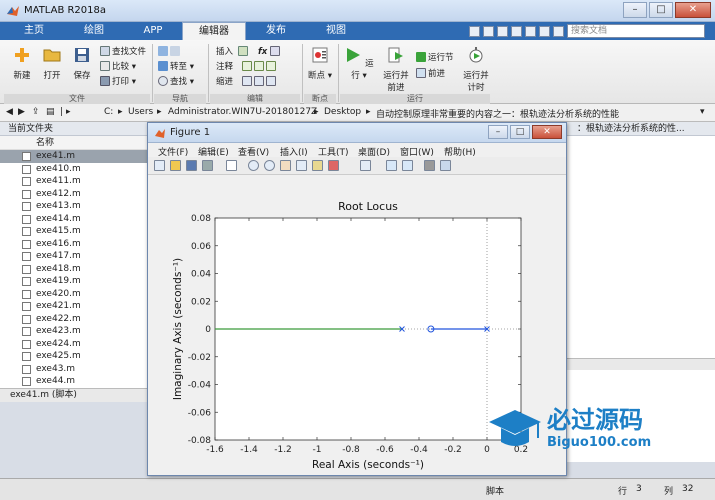 Image resolution: width=715 pixels, height=500 pixels. I want to click on new-button: 新建, so click(22, 63).